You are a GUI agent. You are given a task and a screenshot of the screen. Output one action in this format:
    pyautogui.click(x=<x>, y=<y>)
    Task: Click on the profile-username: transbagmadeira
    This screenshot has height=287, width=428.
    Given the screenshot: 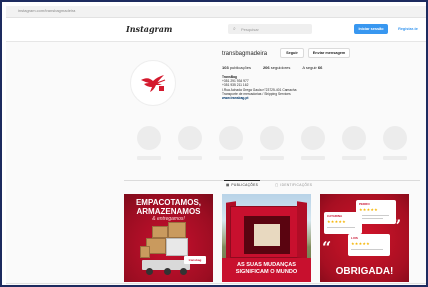 What is the action you would take?
    pyautogui.click(x=245, y=54)
    